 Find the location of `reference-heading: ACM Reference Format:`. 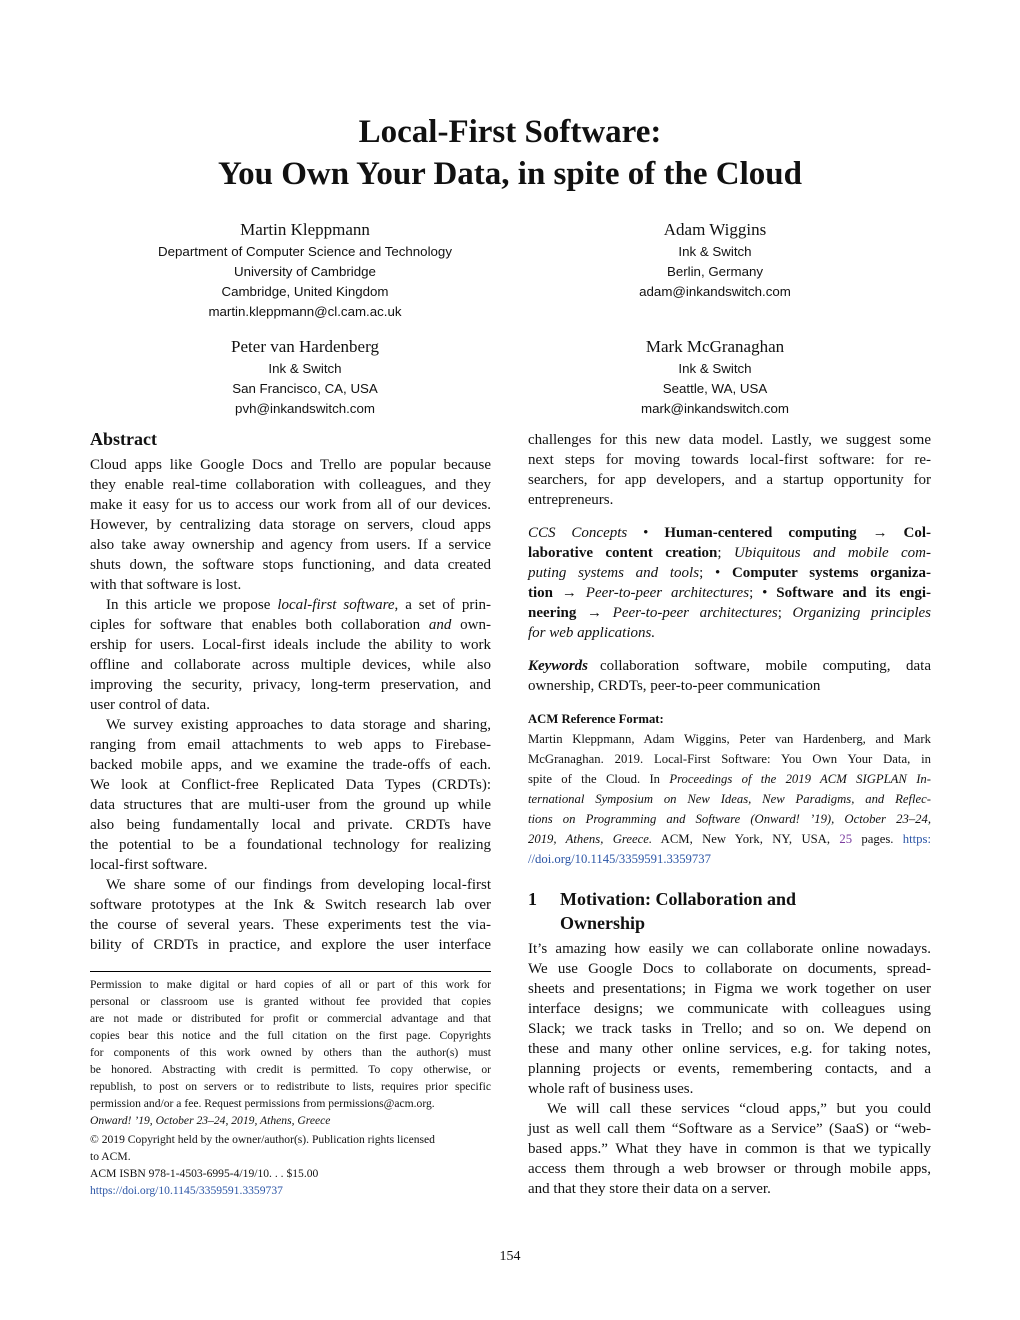

reference-heading: ACM Reference Format: is located at coordinates (596, 719).